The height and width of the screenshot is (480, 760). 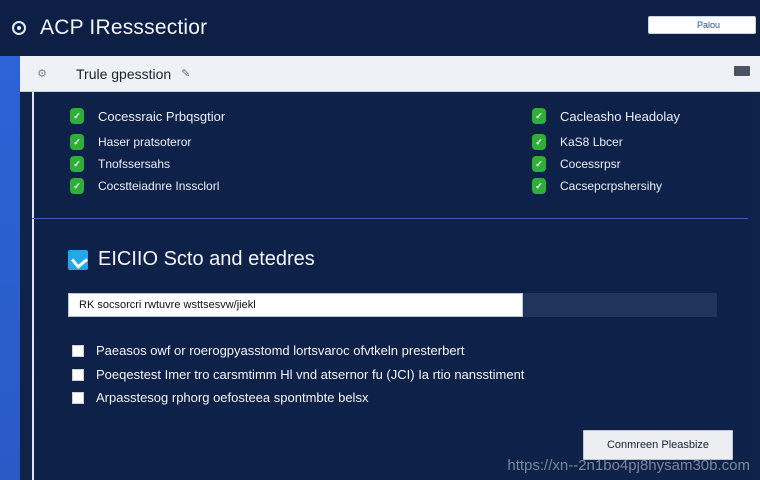 I want to click on check-item-right-2: ✓ KaS8 Lbcer, so click(x=577, y=142).